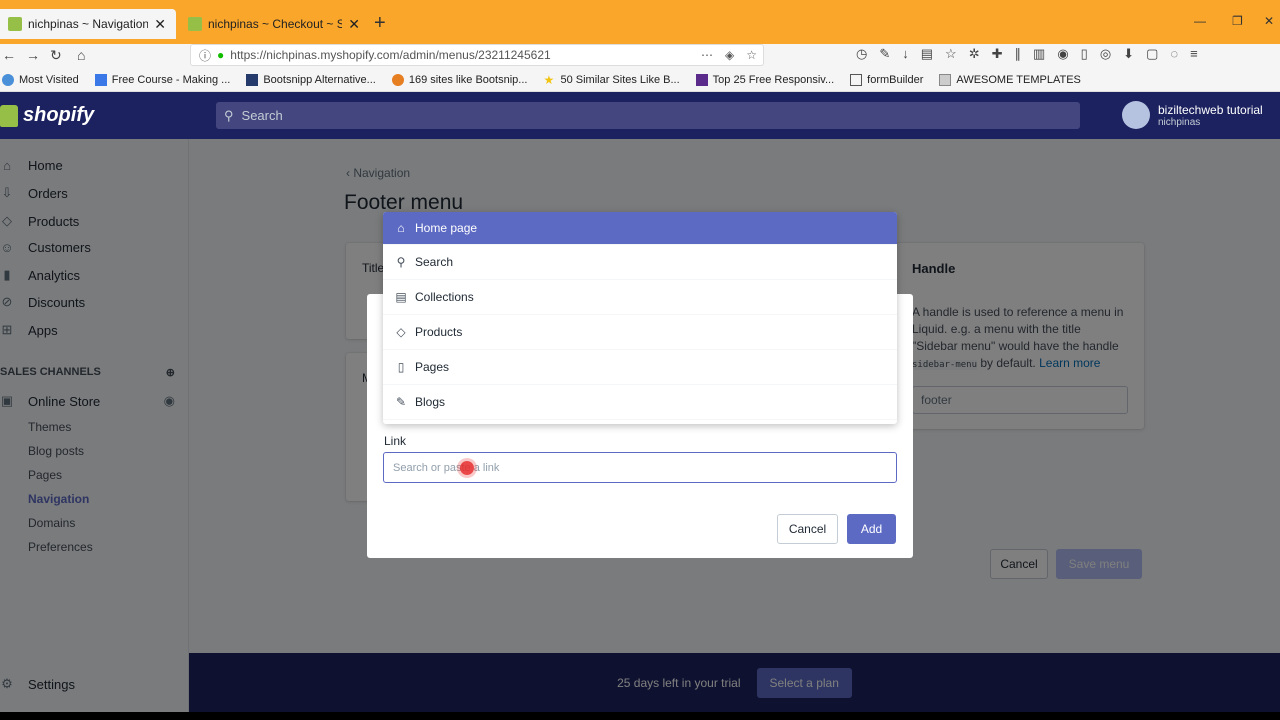 The image size is (1280, 720). I want to click on link-placeholder: Search or paste a link, so click(446, 467).